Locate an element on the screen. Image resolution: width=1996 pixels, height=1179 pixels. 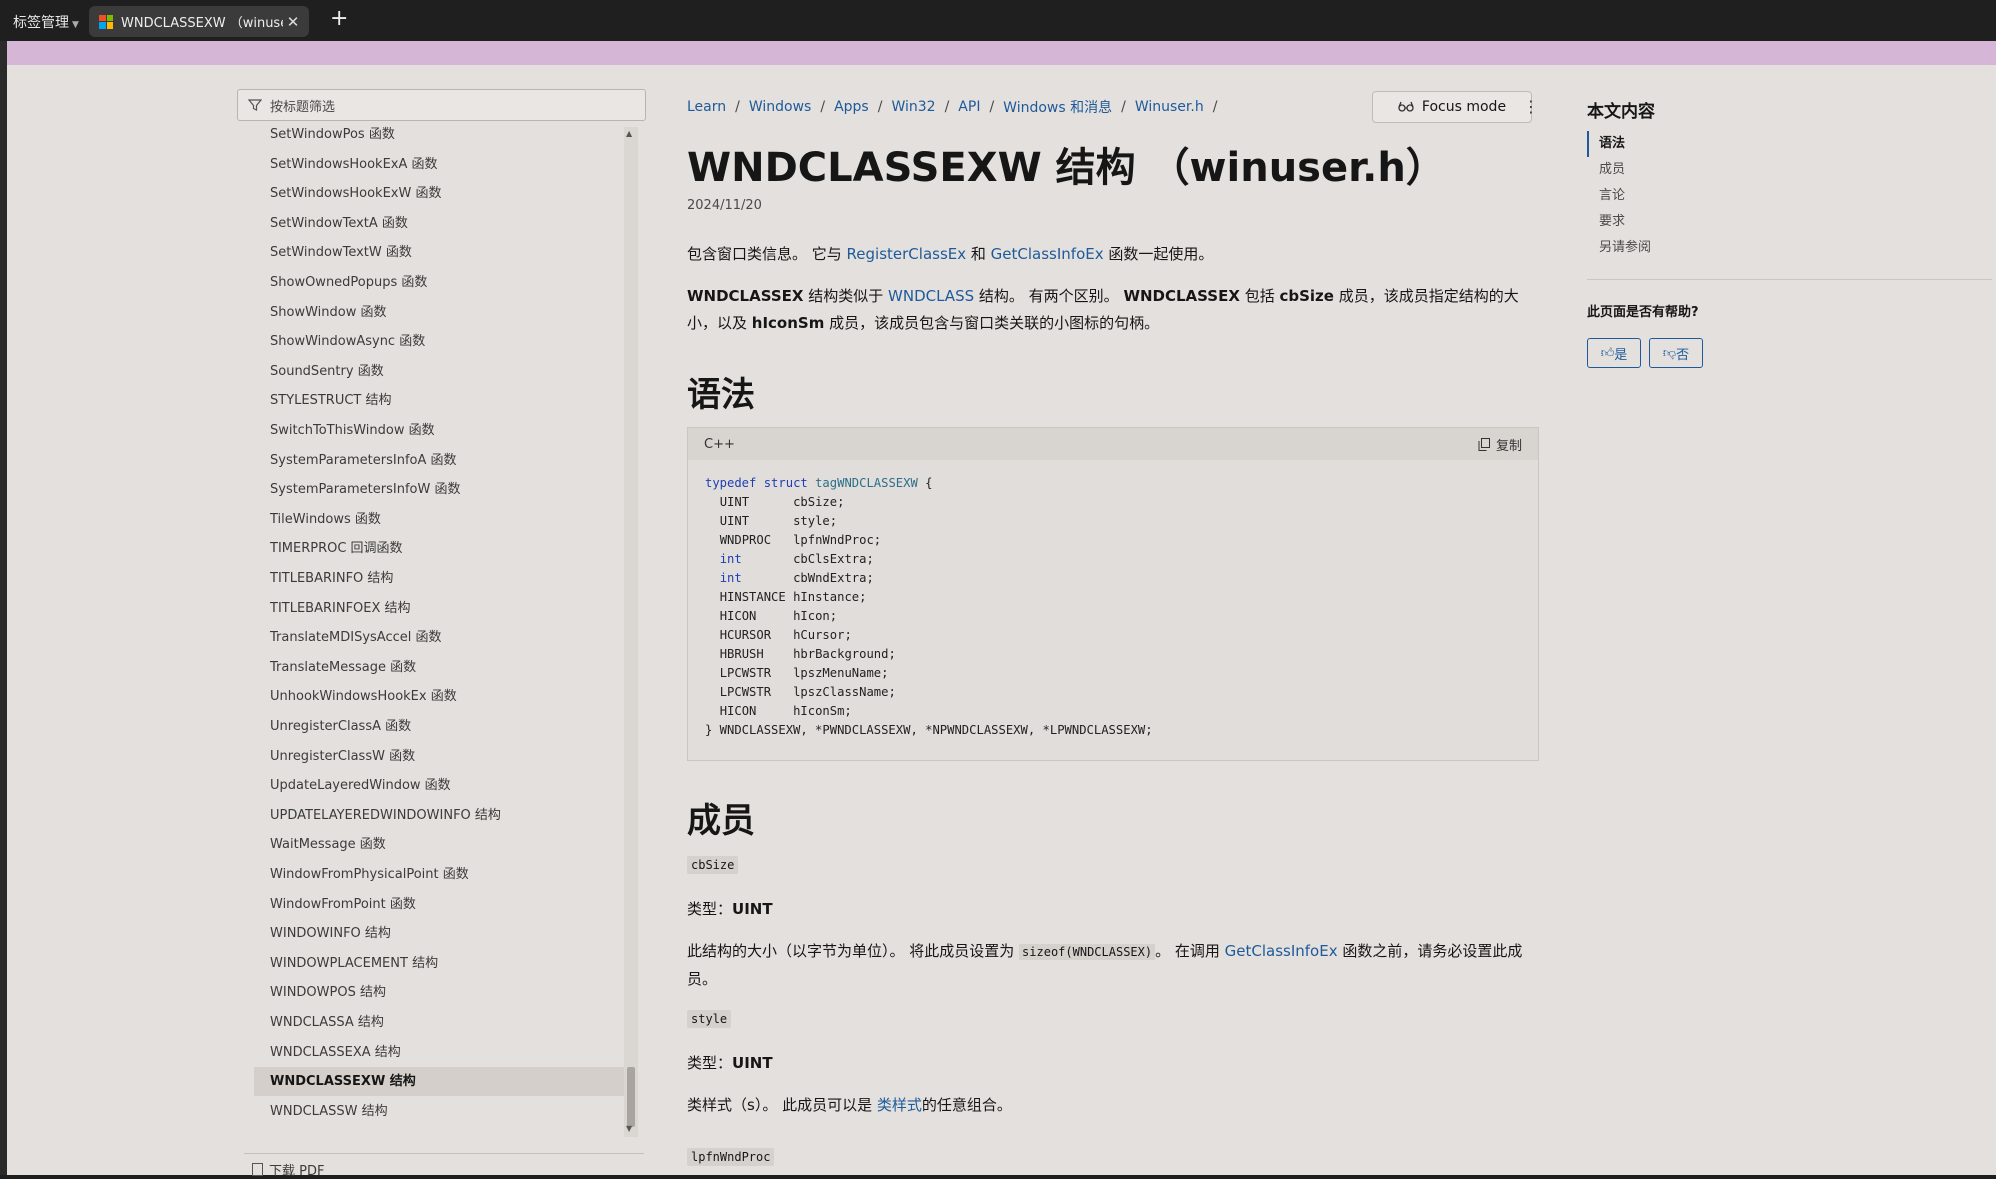
breadcrumb-link: API is located at coordinates (969, 107).